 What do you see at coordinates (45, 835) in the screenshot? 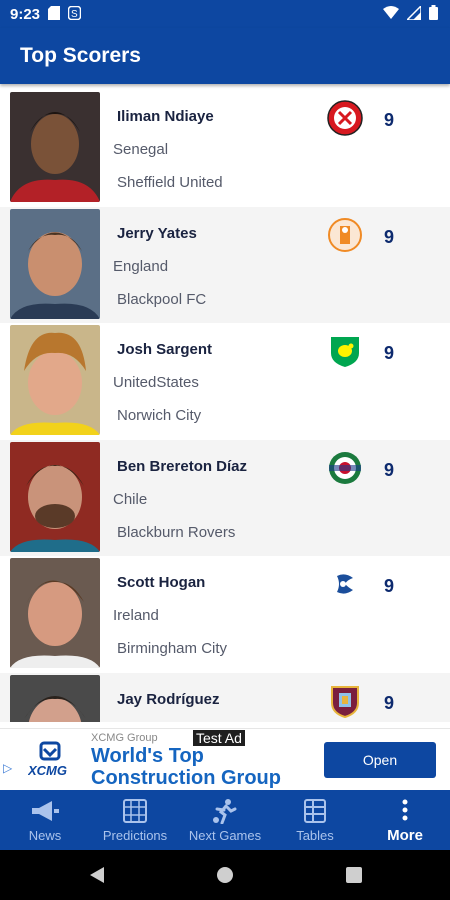
I see `nav-news-label: News` at bounding box center [45, 835].